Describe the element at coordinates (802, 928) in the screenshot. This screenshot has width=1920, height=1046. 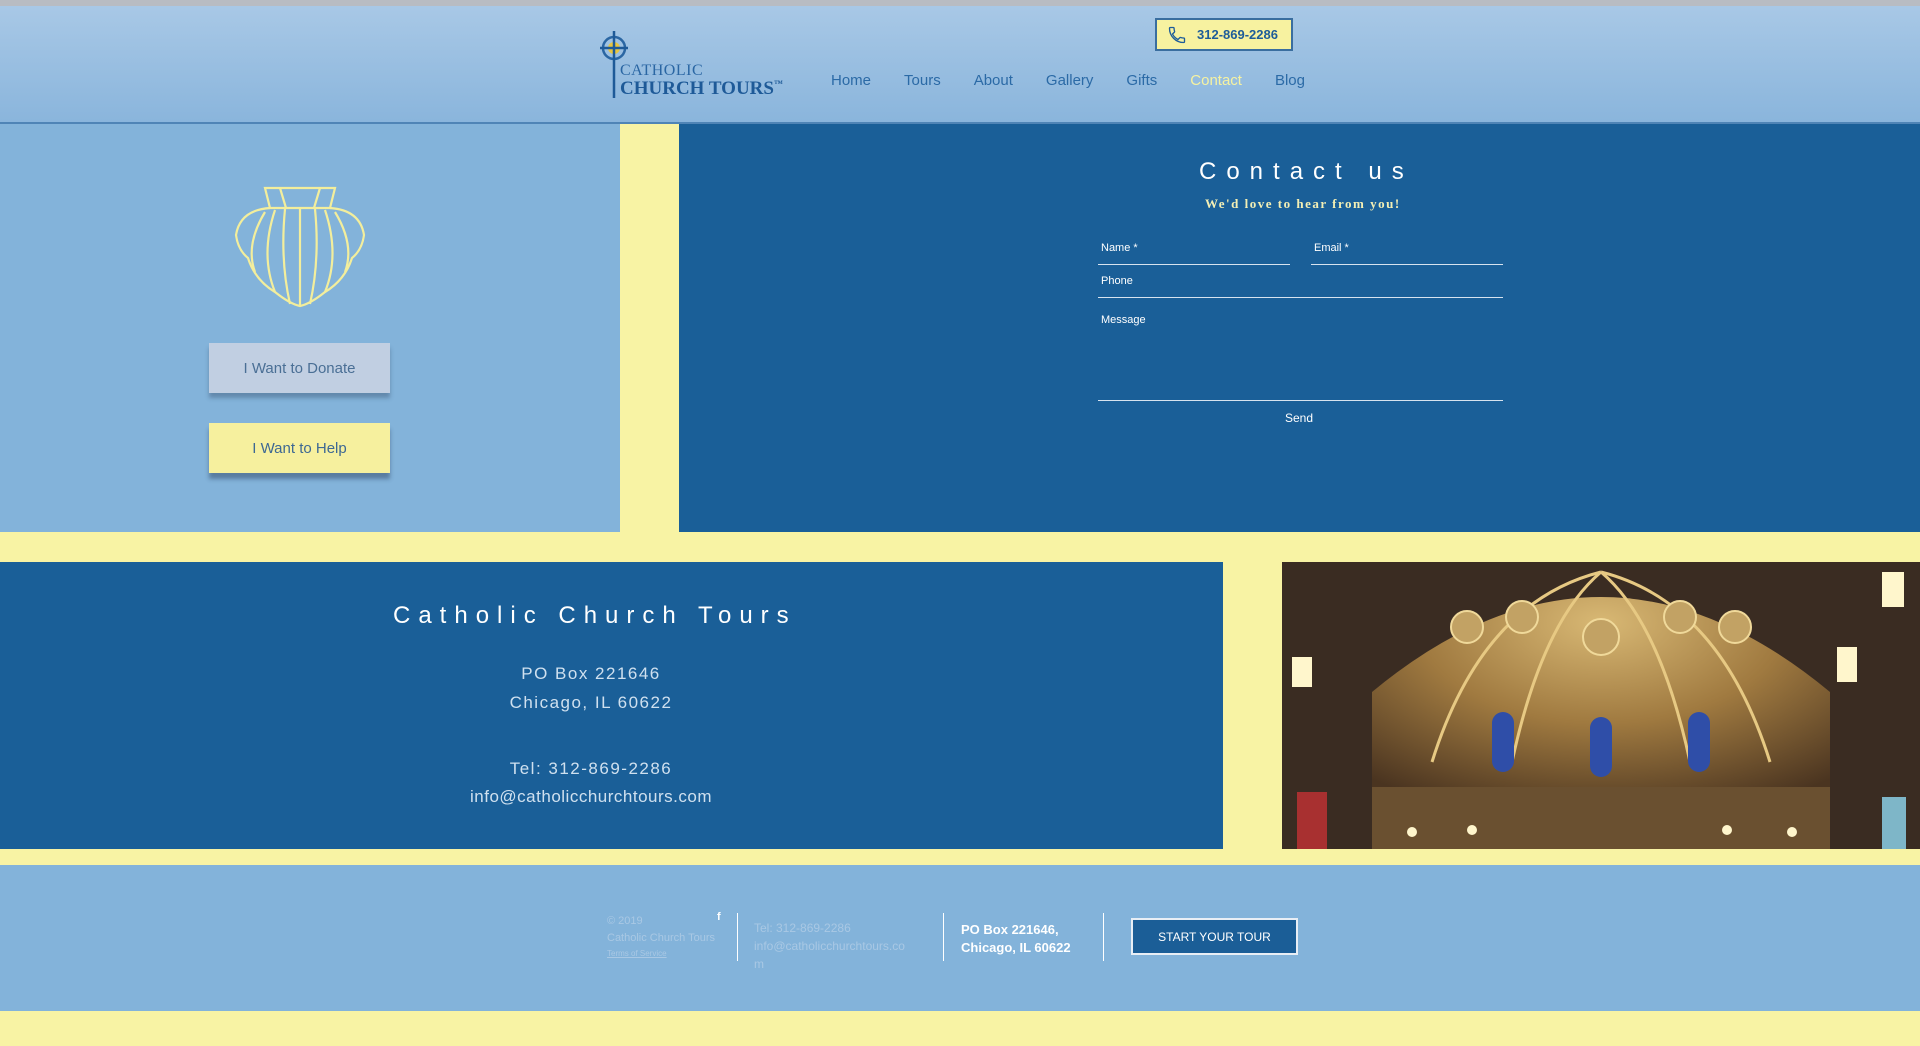
I see `footer-tel: Tel: 312-869-2286` at that location.